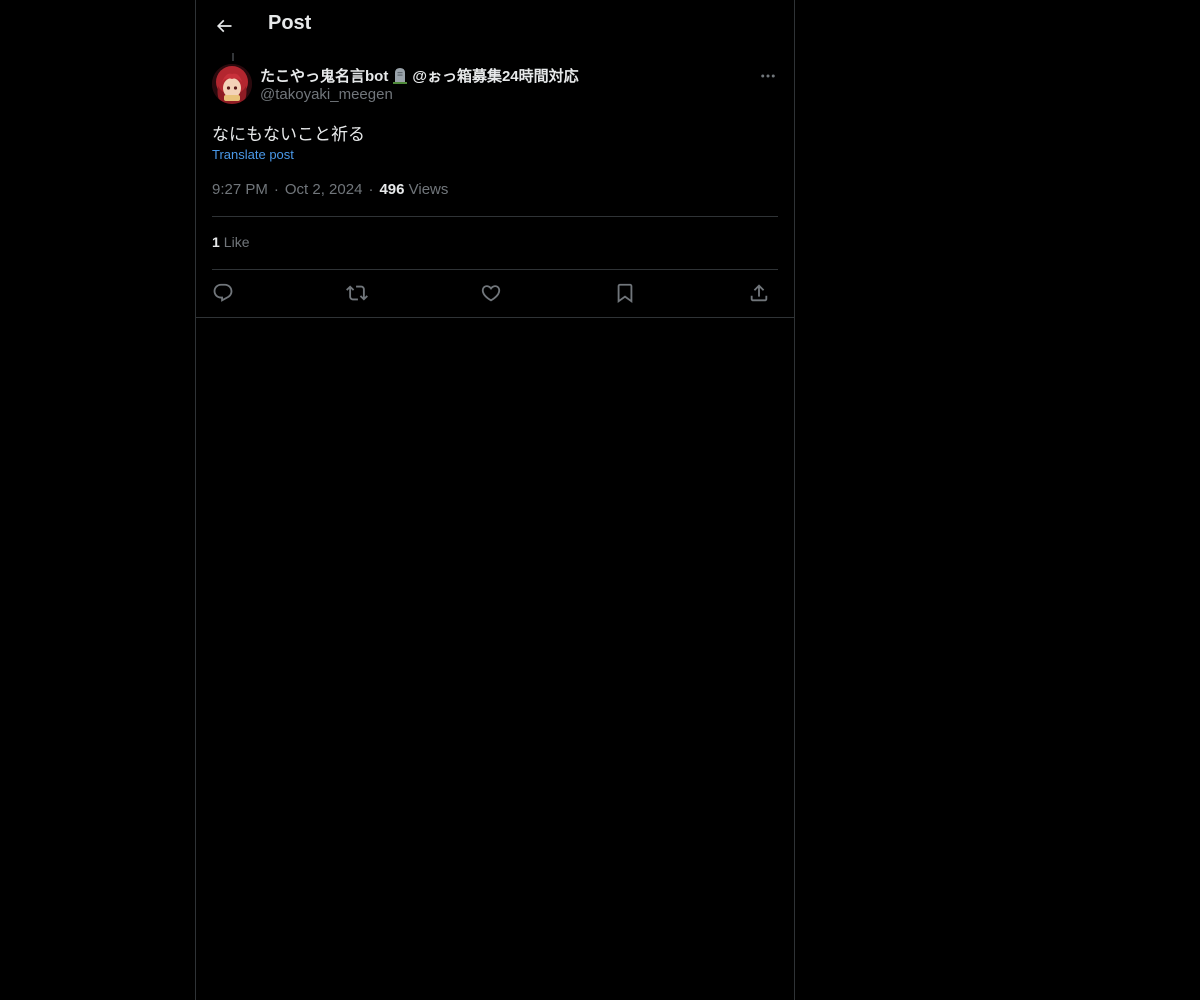 This screenshot has width=1200, height=1000. I want to click on bookmark-icon, so click(625, 293).